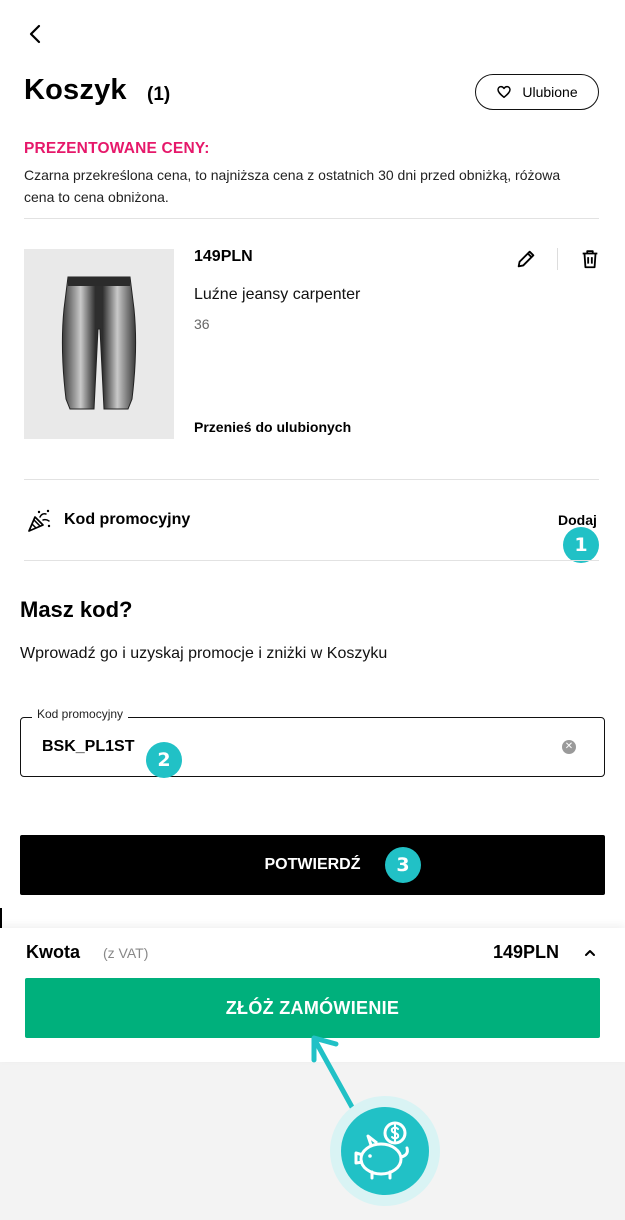  What do you see at coordinates (385, 1151) in the screenshot?
I see `piggy-bank-icon` at bounding box center [385, 1151].